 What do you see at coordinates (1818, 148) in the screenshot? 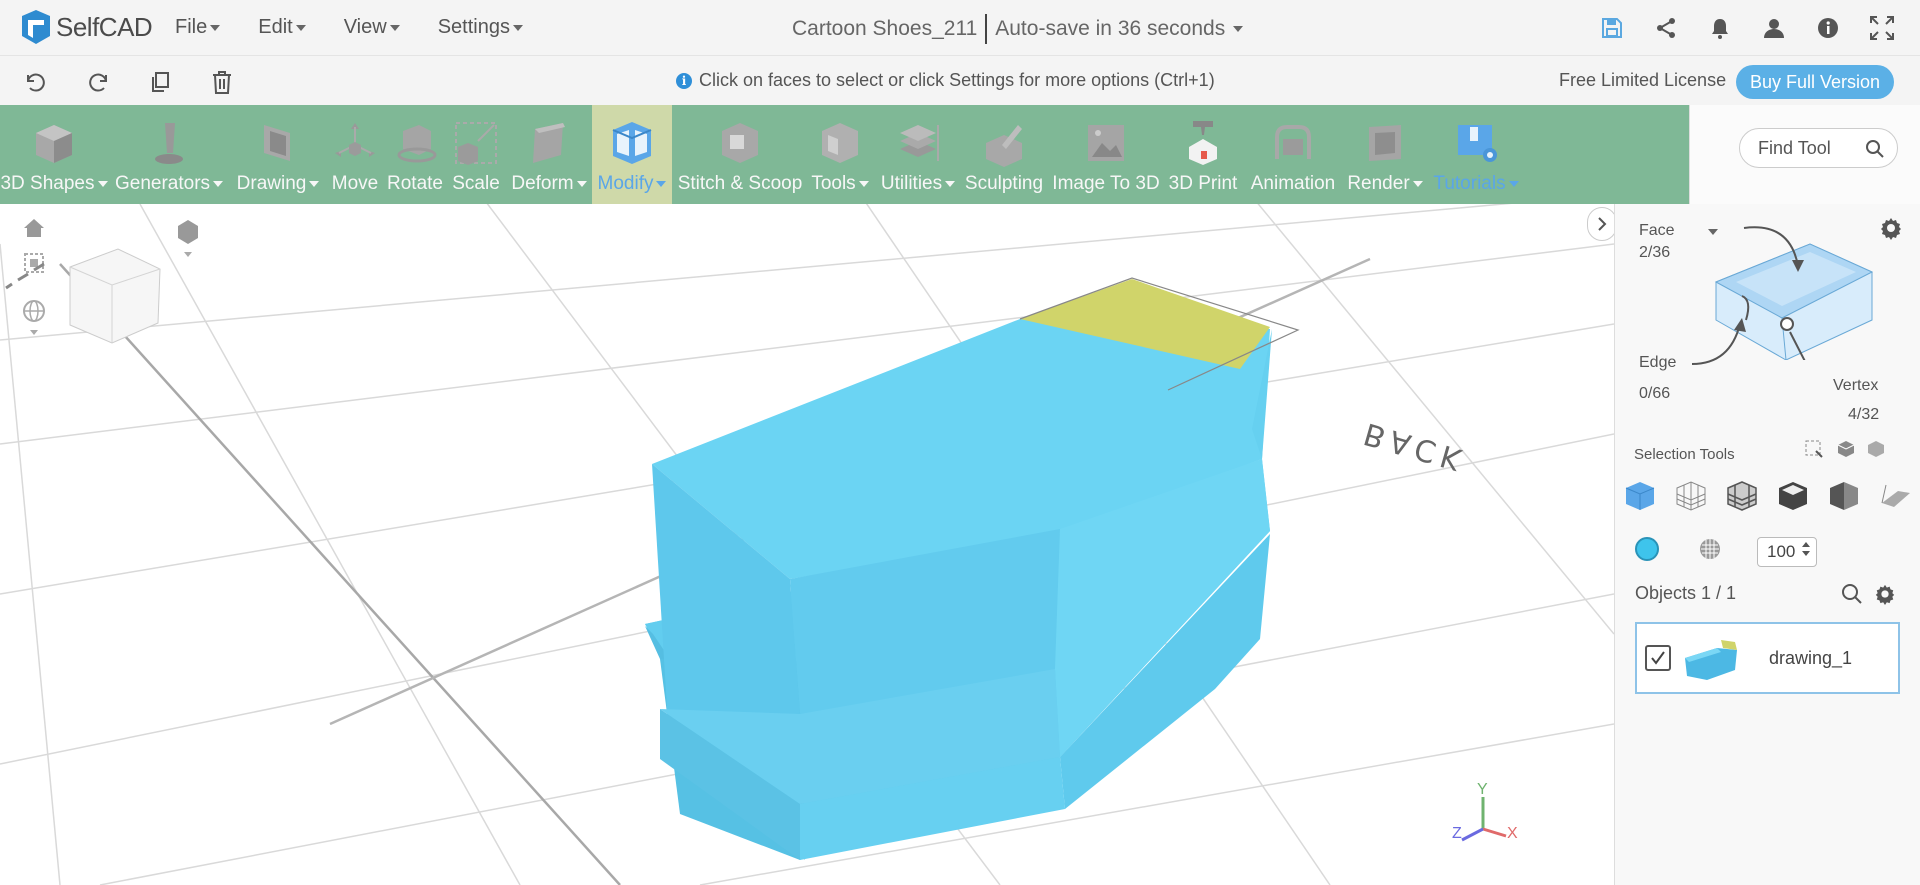
I see `find-tool-input: Find Tool` at bounding box center [1818, 148].